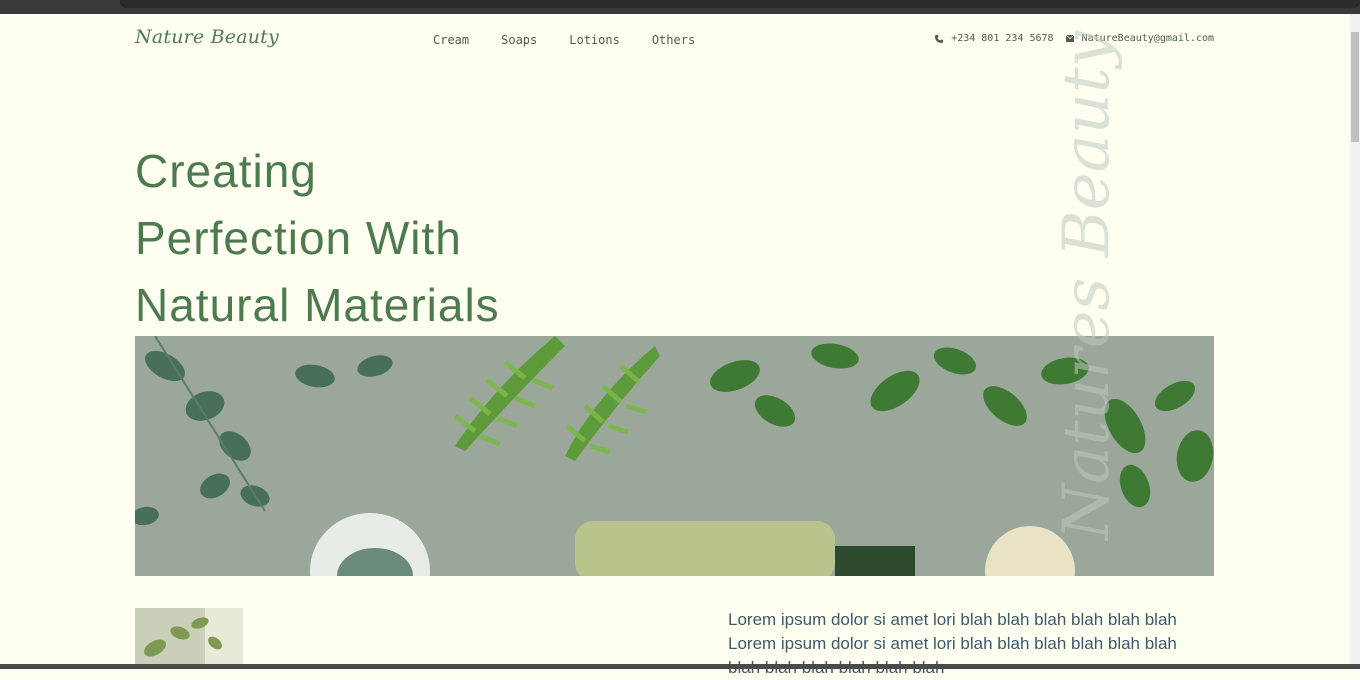 This screenshot has width=1360, height=680. What do you see at coordinates (1355, 339) in the screenshot?
I see `page-scrollbar` at bounding box center [1355, 339].